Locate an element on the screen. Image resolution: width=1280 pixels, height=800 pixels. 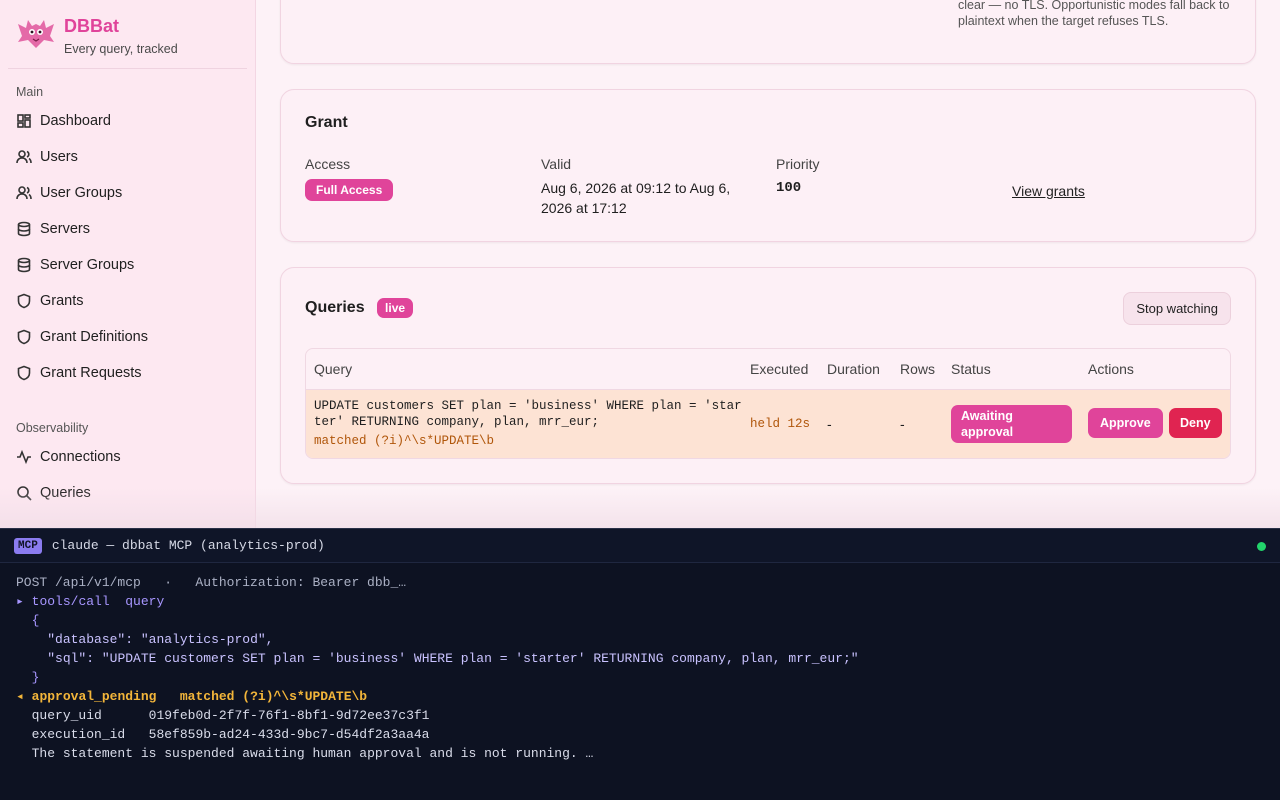
query-uid-value: 019feb0d-2f7f-76f1-8bf1-9d72ee37c3f1 is located at coordinates (289, 715).